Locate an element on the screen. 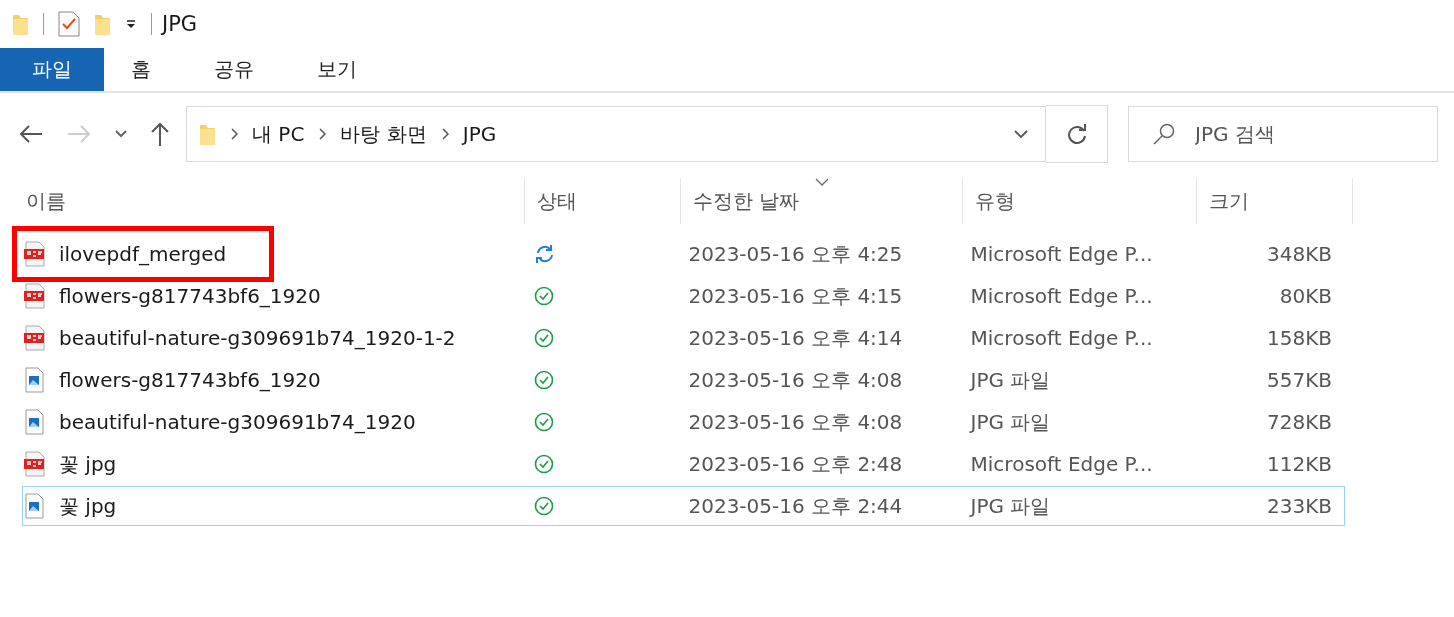  refresh-icon is located at coordinates (1076, 134).